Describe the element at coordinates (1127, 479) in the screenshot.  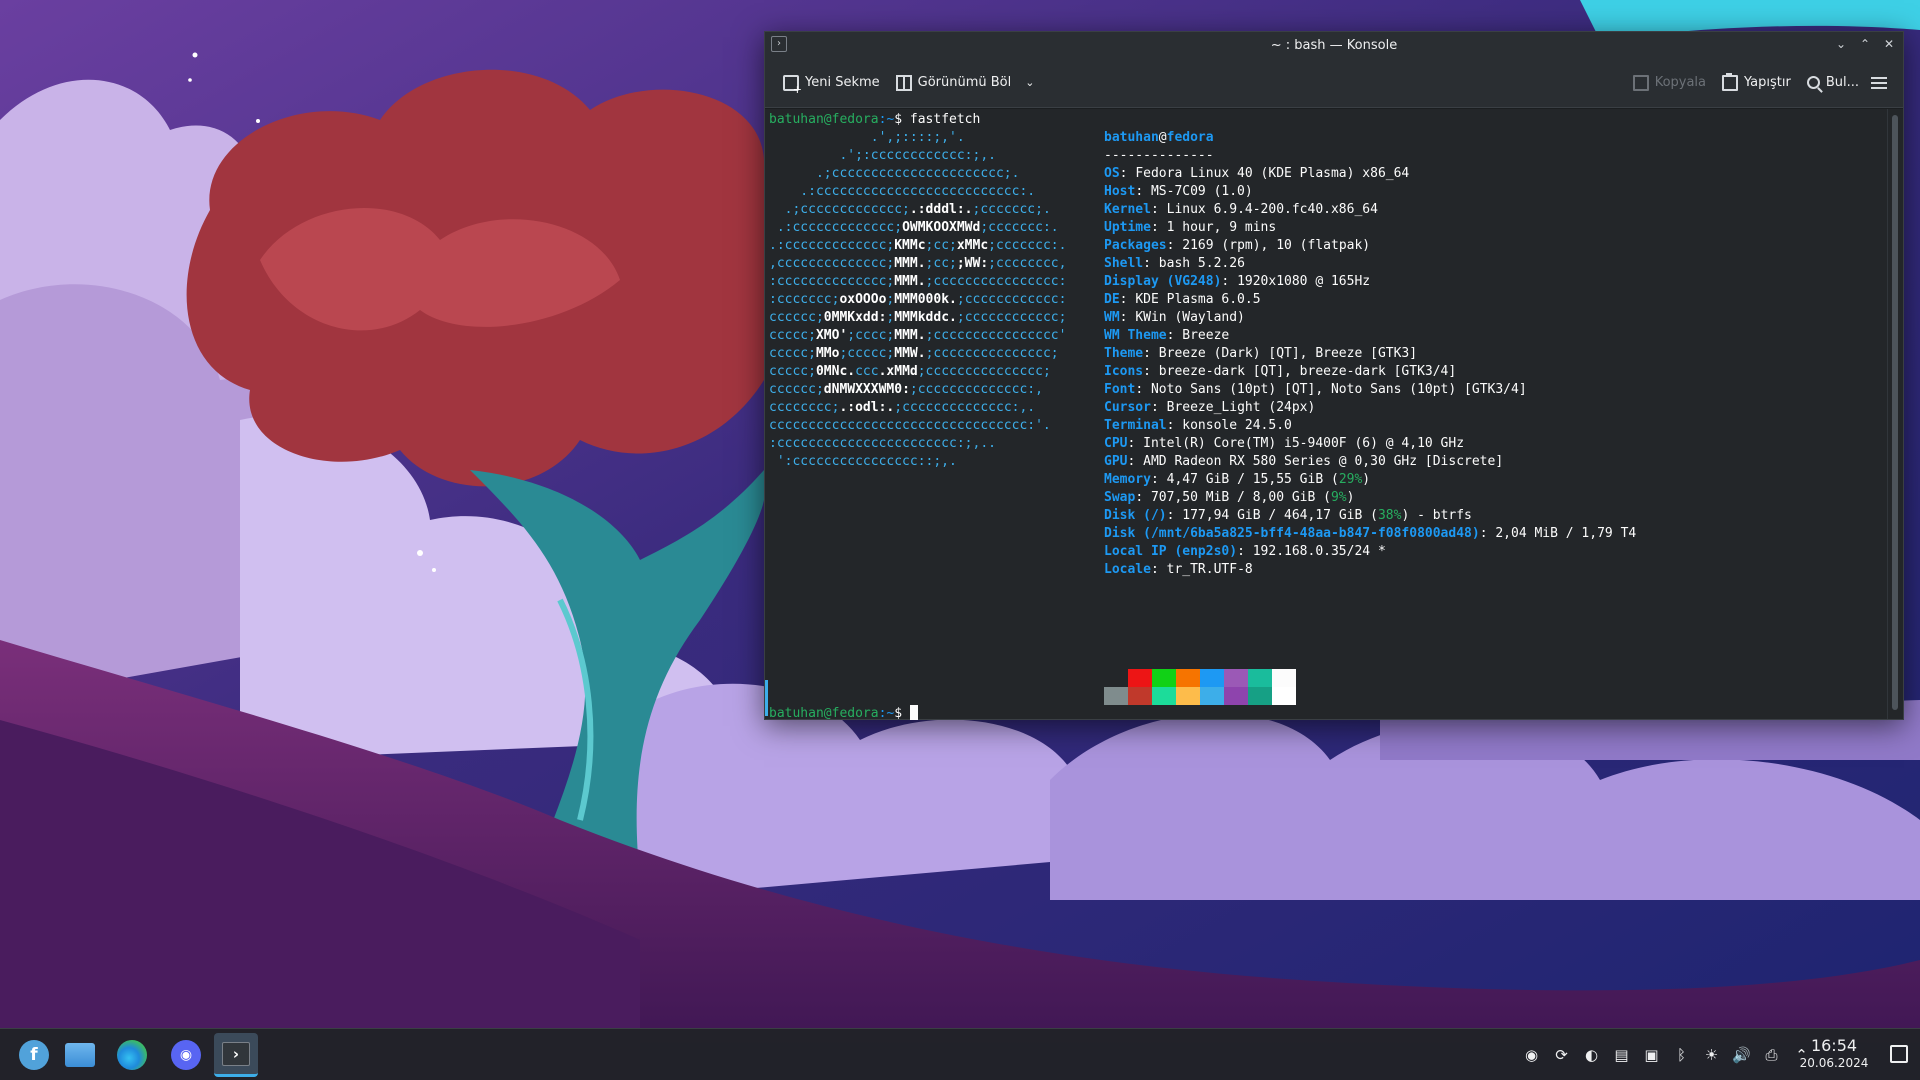
I see `info-key: Memory` at that location.